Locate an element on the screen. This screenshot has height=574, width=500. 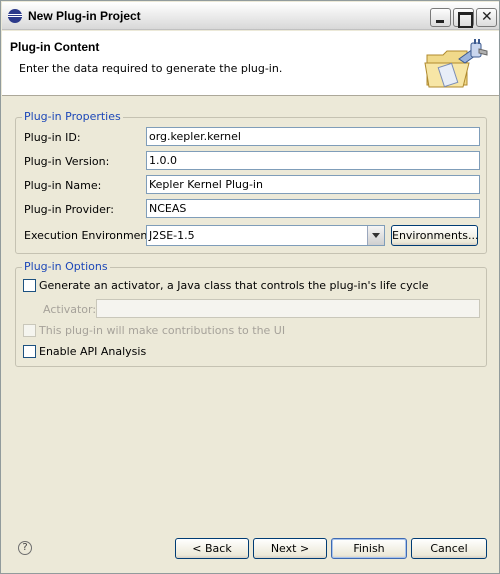
ui-contributions-checkbox is located at coordinates (29, 330).